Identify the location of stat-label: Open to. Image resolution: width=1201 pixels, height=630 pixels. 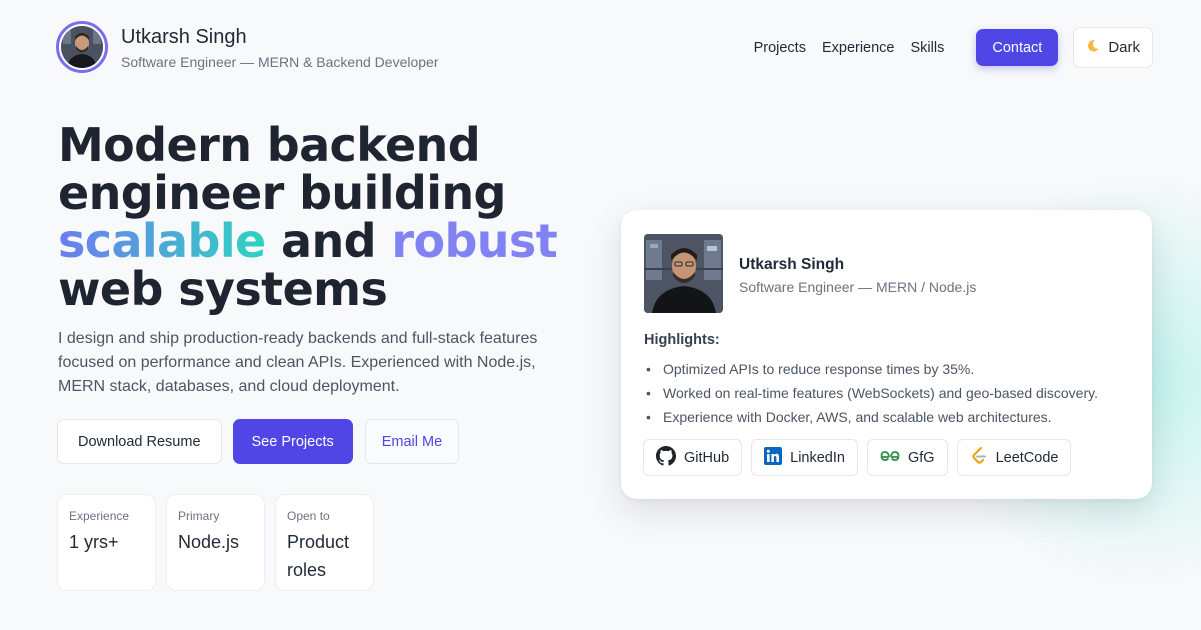
(308, 516).